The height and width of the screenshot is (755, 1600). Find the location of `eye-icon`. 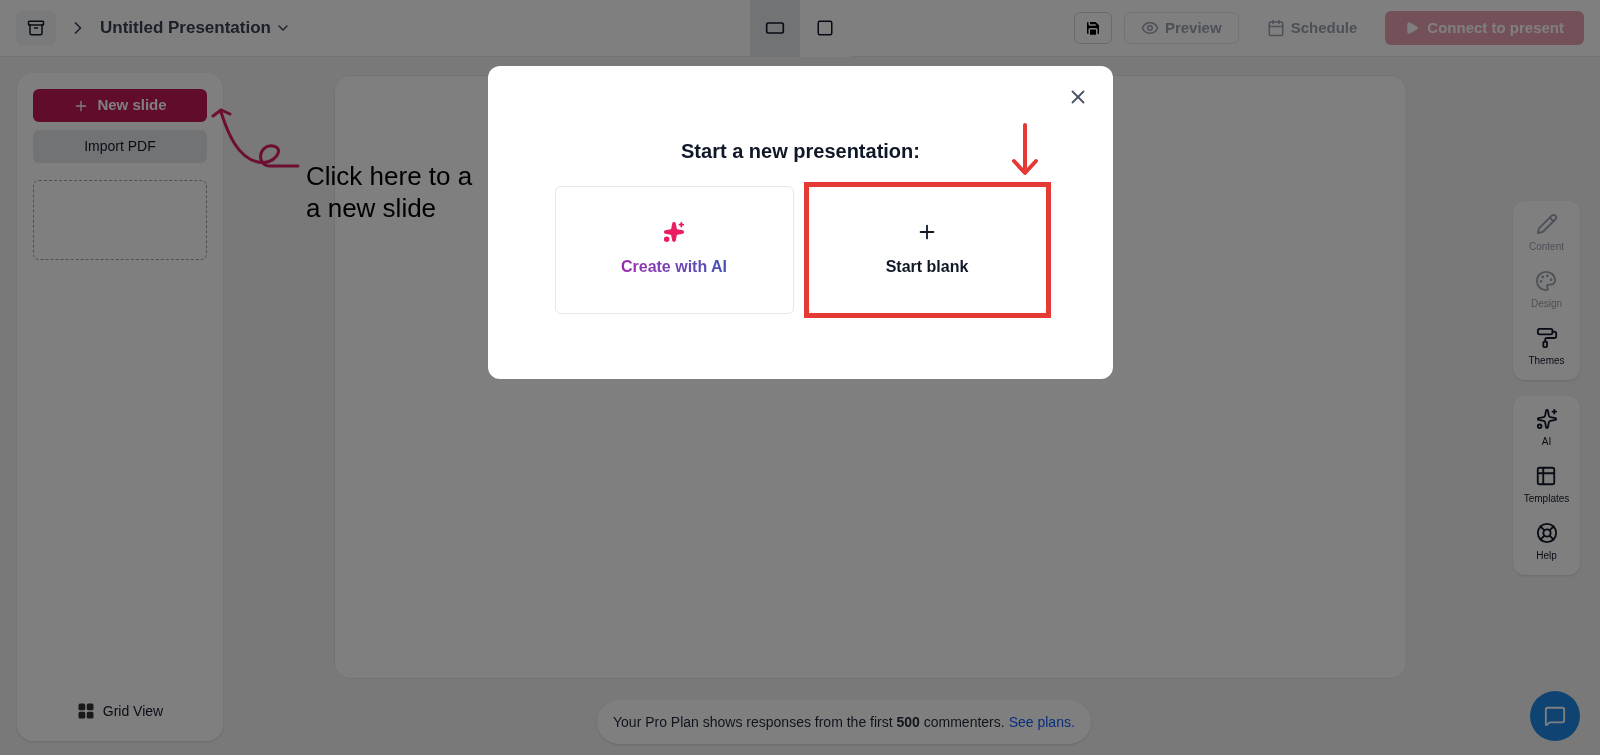

eye-icon is located at coordinates (1149, 28).